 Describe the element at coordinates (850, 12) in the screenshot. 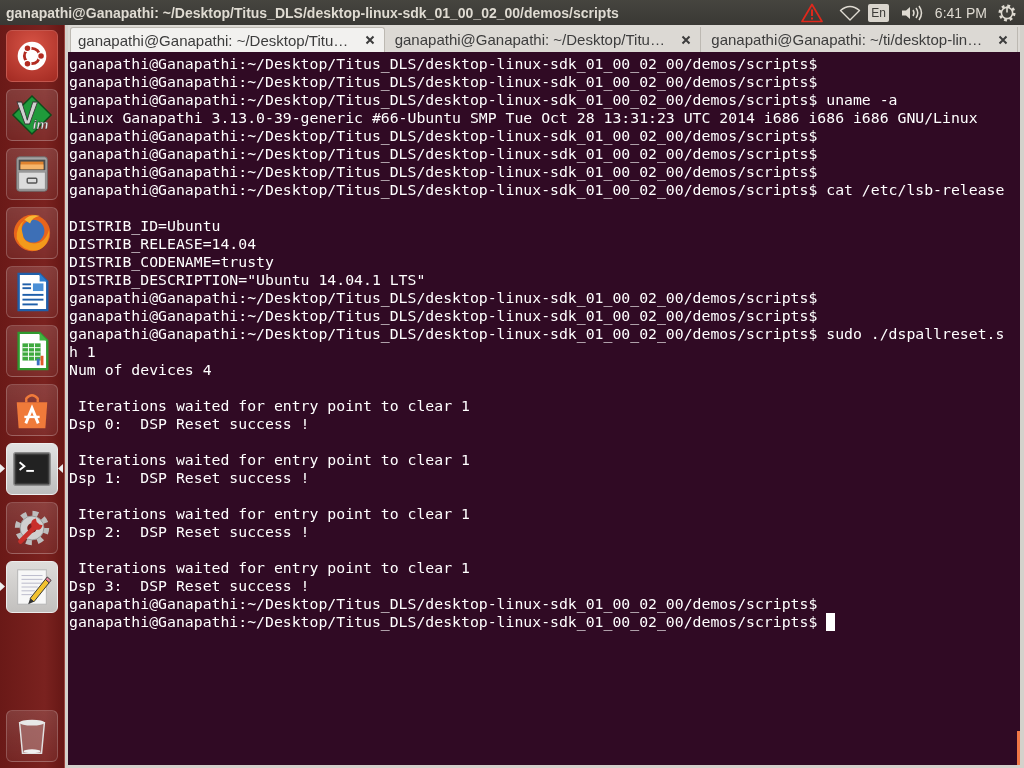

I see `wifi-icon` at that location.